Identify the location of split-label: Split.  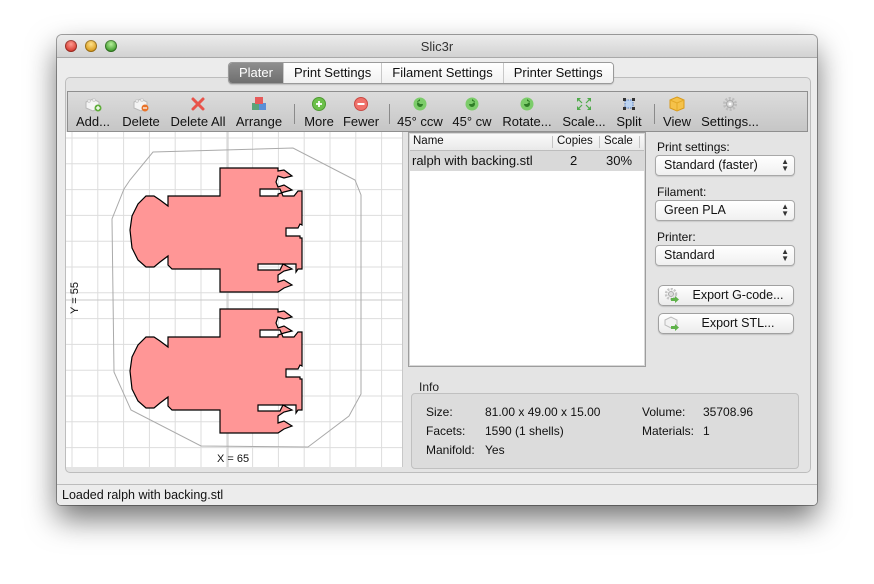
(629, 121).